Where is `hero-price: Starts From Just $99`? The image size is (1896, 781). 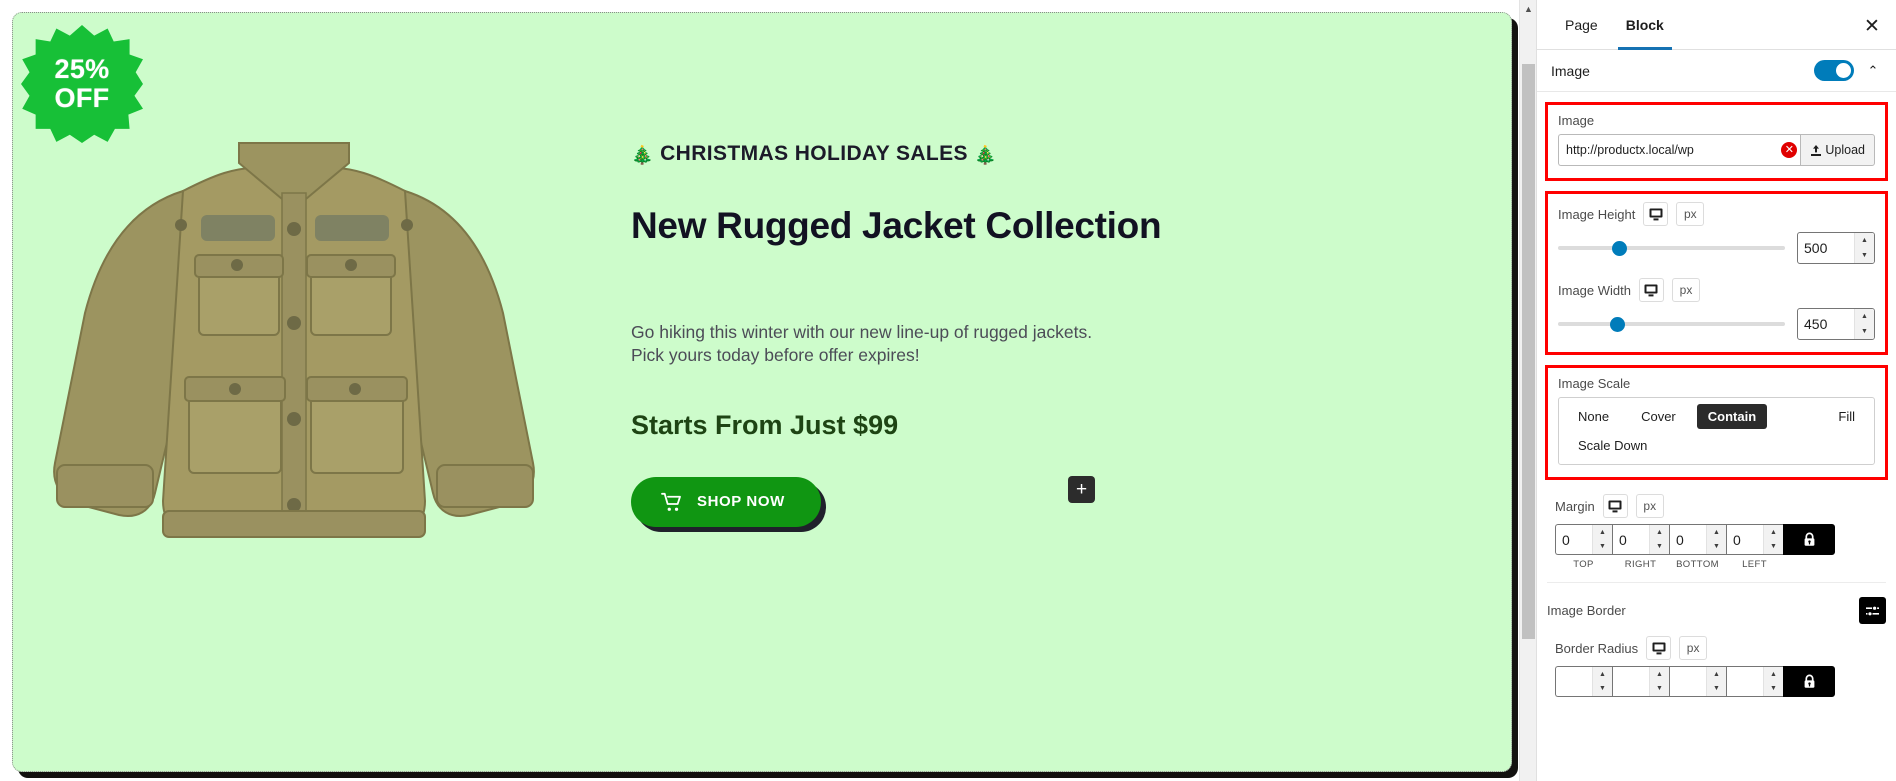 hero-price: Starts From Just $99 is located at coordinates (981, 425).